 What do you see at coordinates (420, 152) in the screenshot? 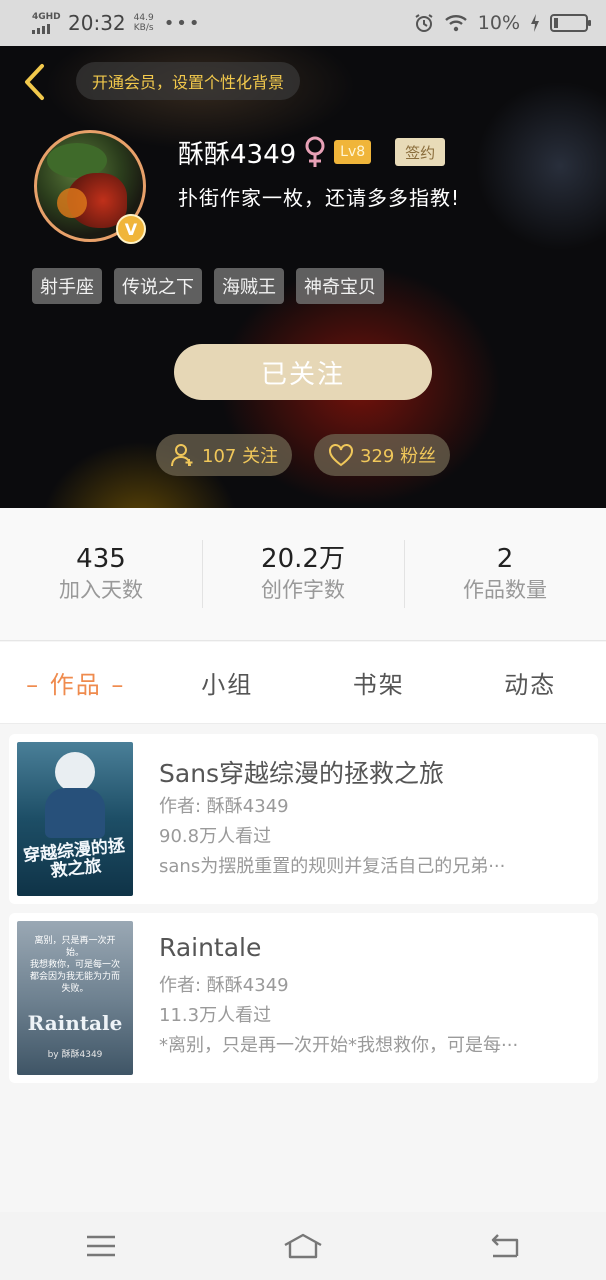
I see `signed-badge: 签约` at bounding box center [420, 152].